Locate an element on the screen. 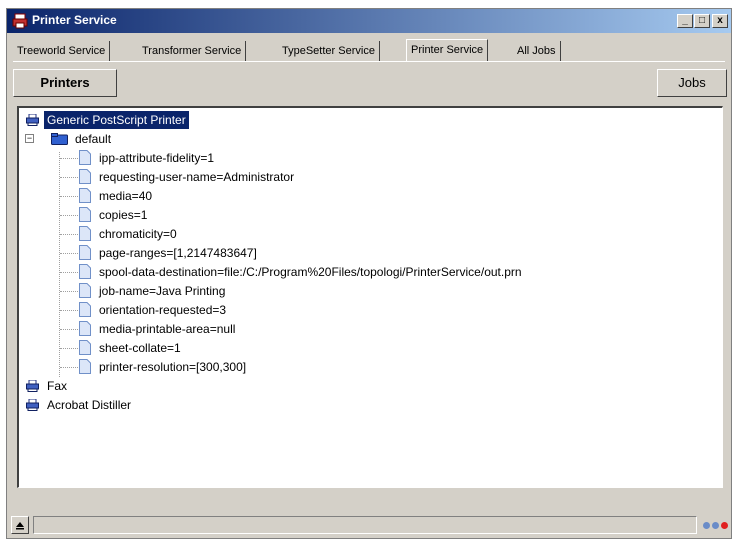  tree-node-fax: Fax is located at coordinates (169, 386).